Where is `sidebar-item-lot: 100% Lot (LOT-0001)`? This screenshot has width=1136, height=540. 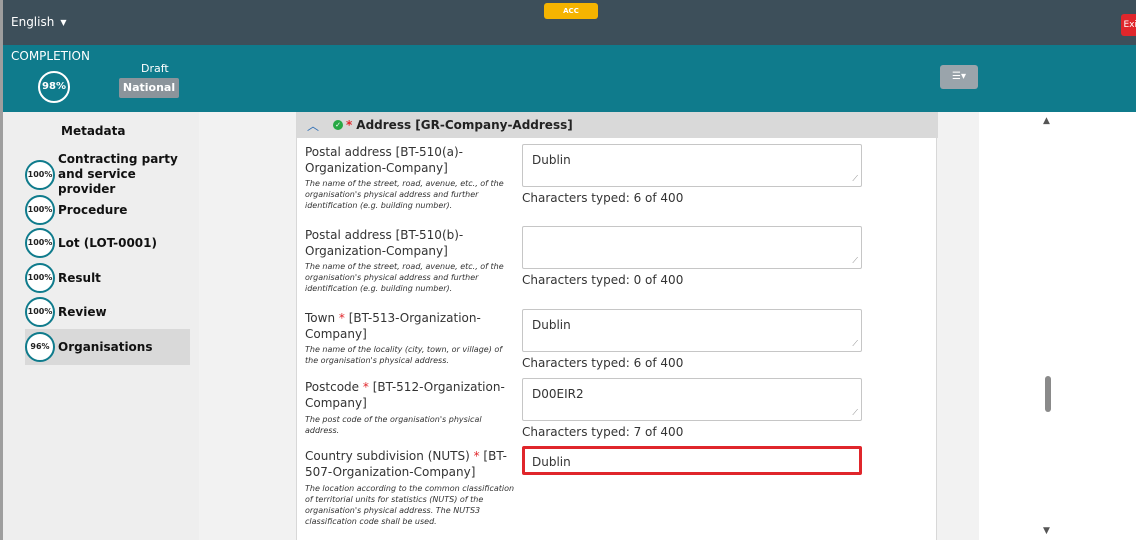
sidebar-item-lot: 100% Lot (LOT-0001) is located at coordinates (91, 243).